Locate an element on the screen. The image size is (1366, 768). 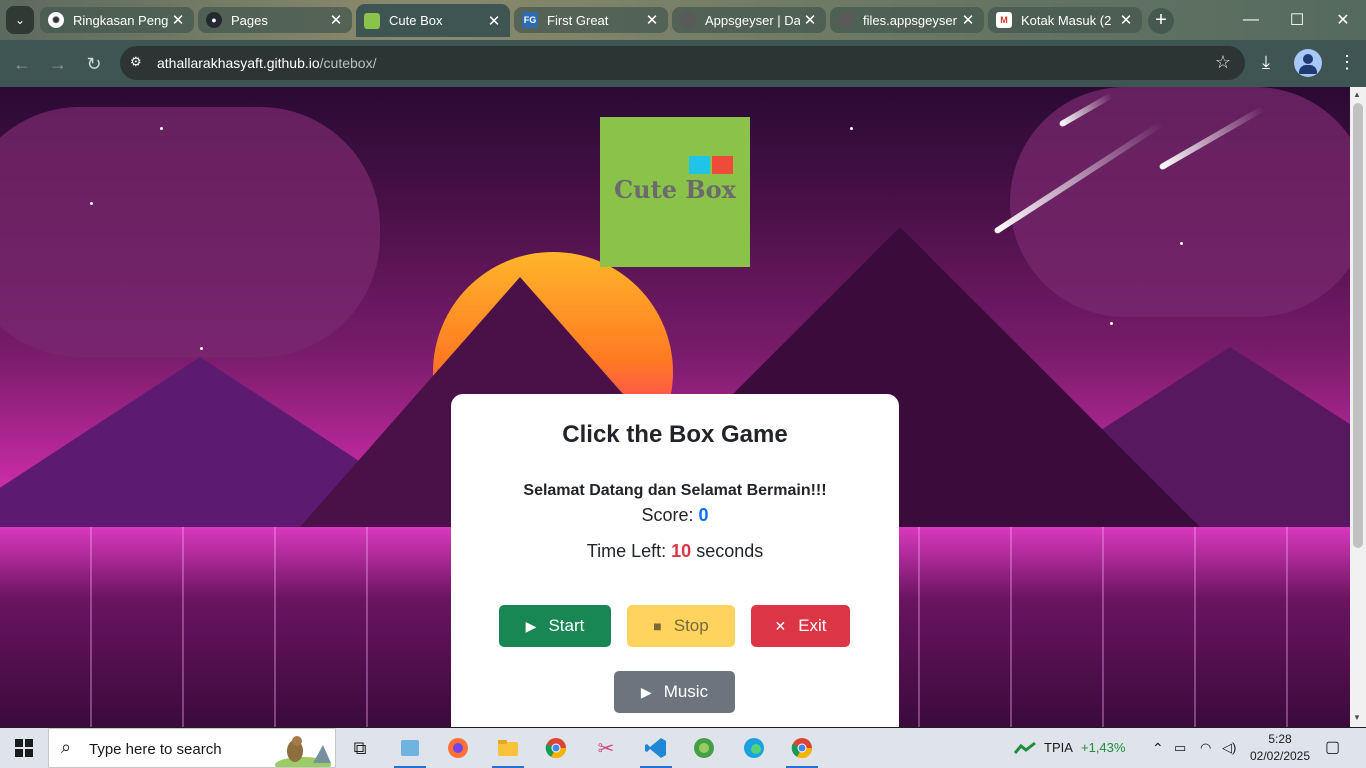
scroll-up-icon: ▲ is located at coordinates (1357, 94).